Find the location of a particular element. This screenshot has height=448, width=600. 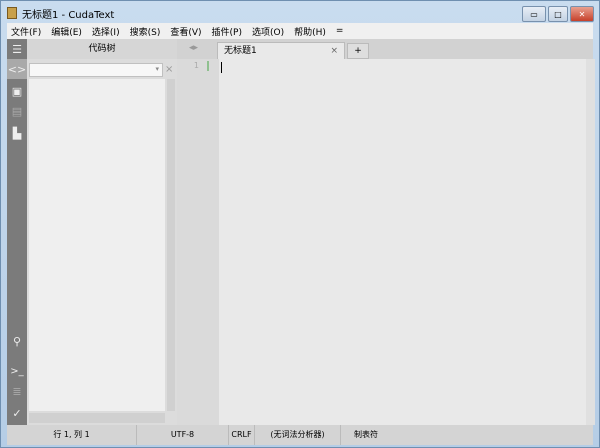

search-icon: ⚲ is located at coordinates (17, 341).